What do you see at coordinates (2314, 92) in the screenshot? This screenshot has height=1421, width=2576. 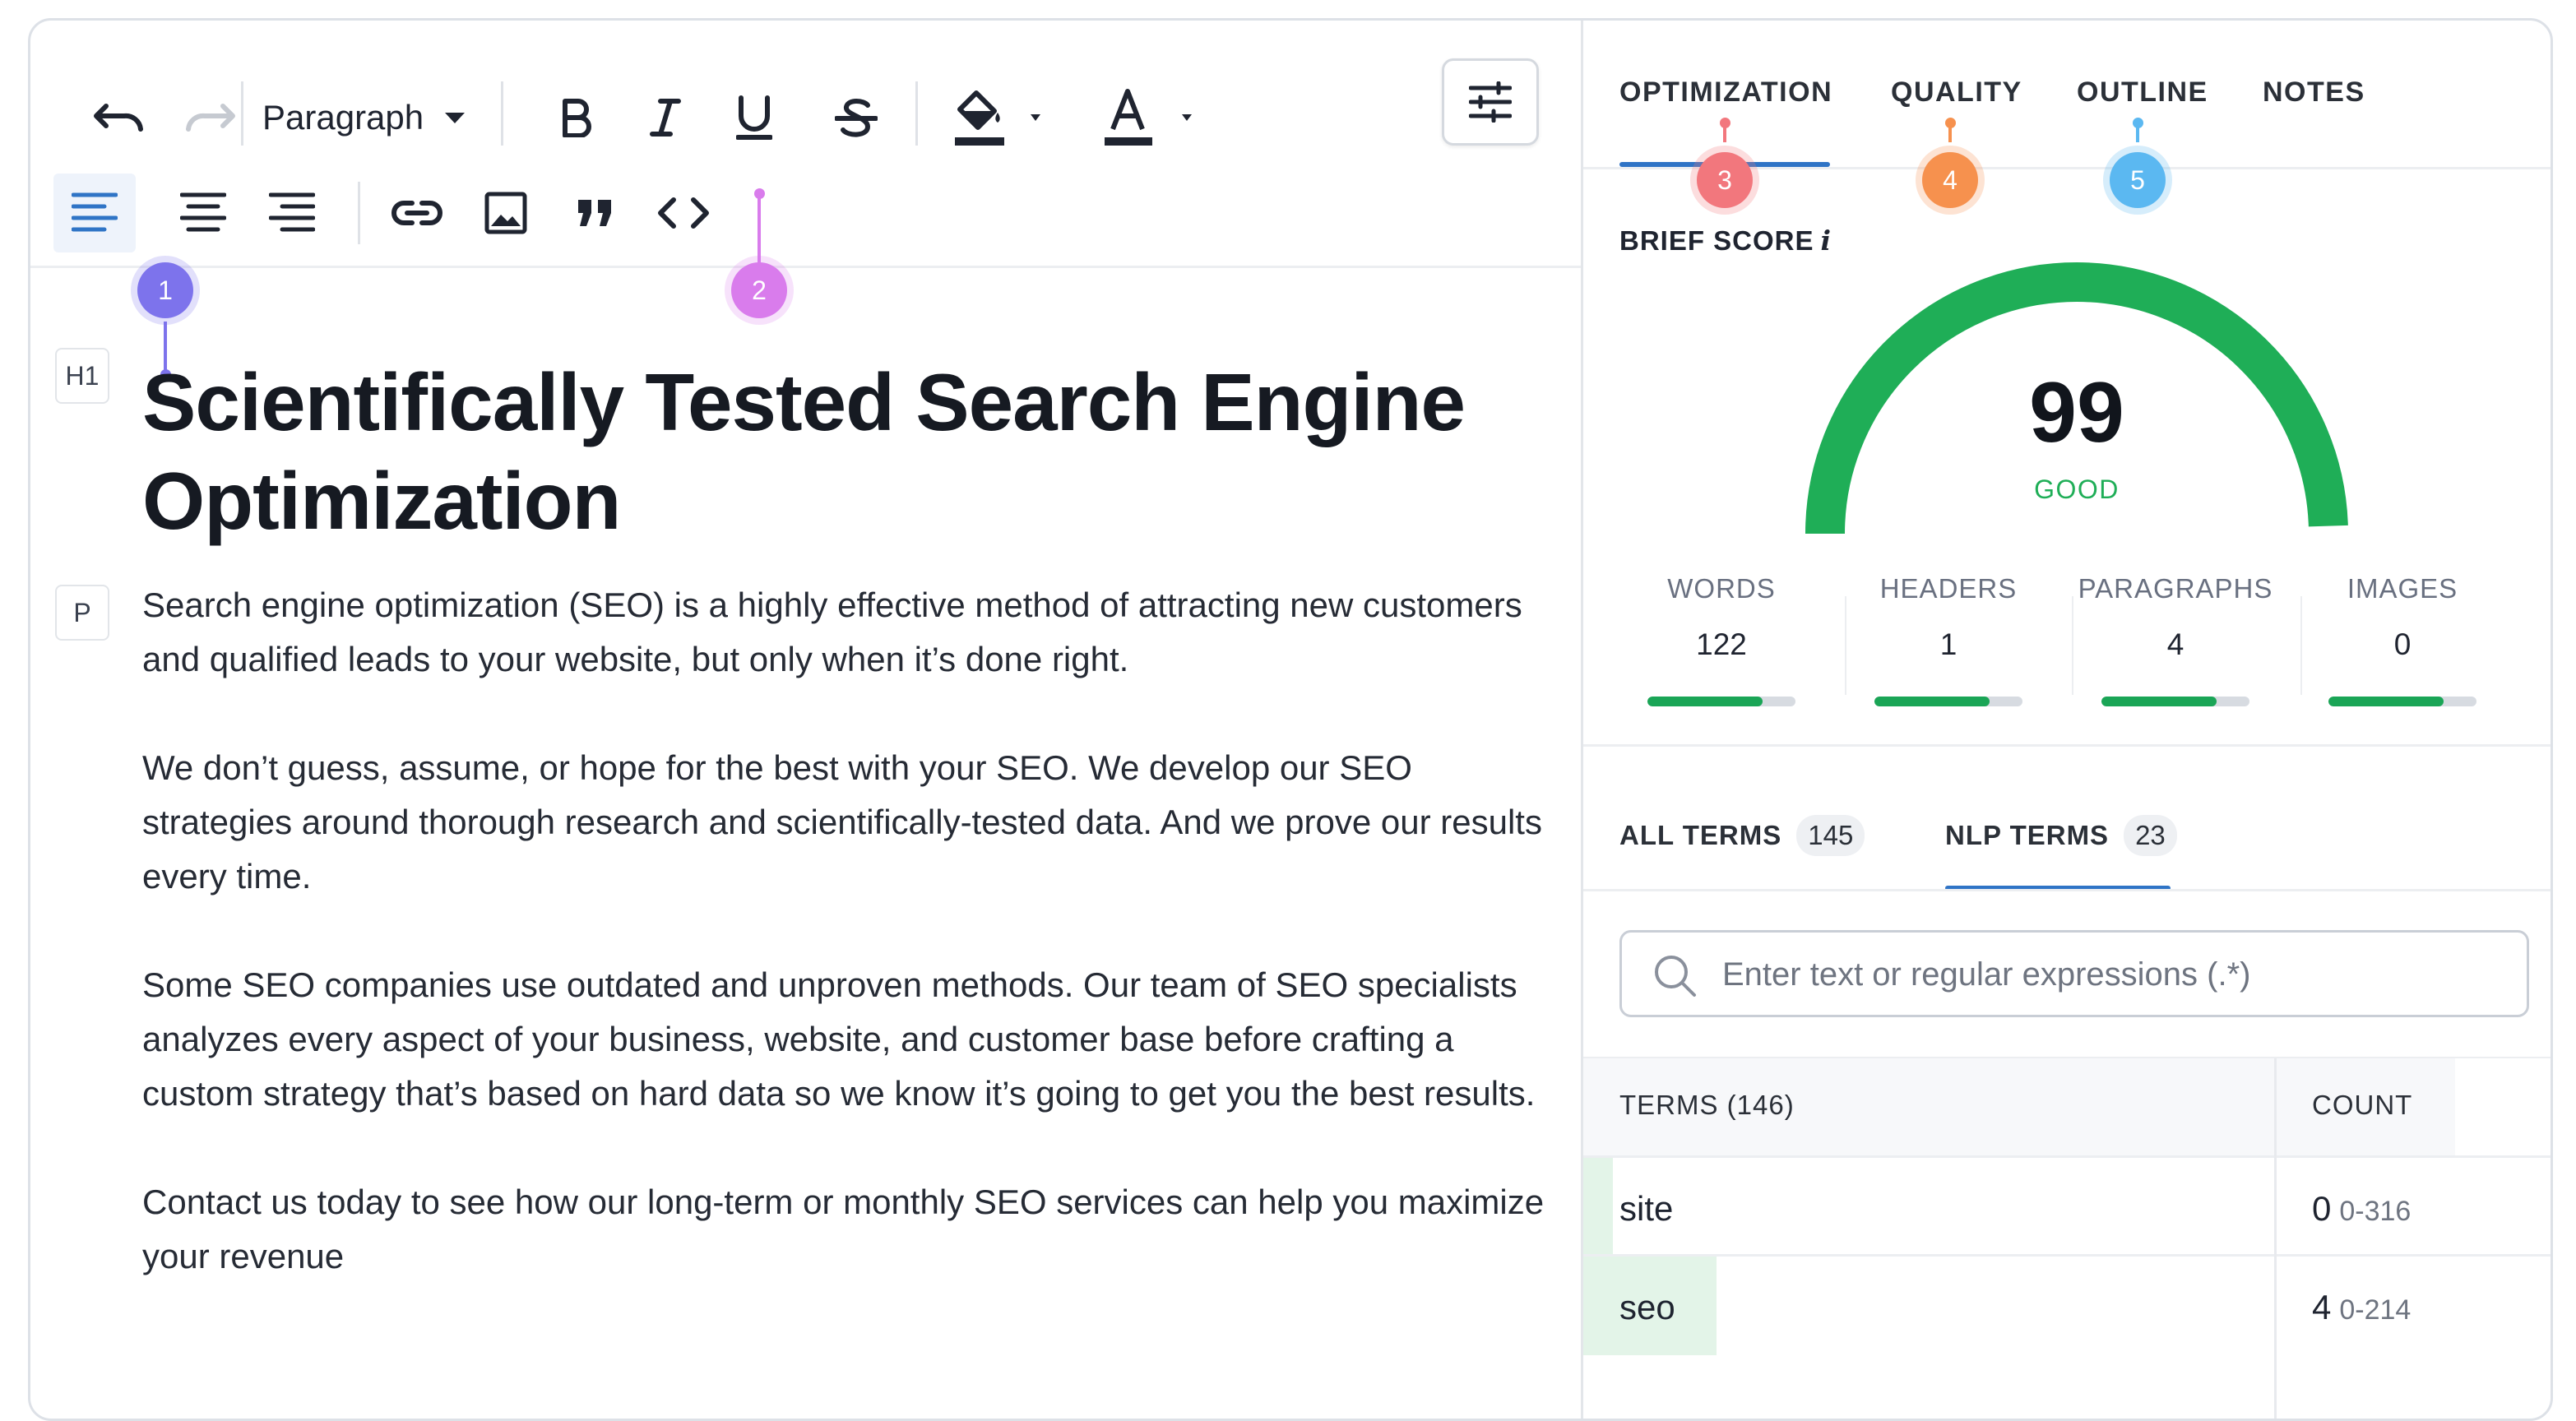 I see `tab-notes: NOTES` at bounding box center [2314, 92].